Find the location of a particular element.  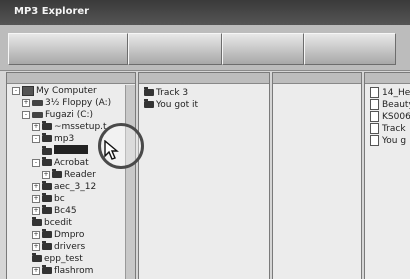

tree-node-label: ~mssetup.t is located at coordinates (80, 127).